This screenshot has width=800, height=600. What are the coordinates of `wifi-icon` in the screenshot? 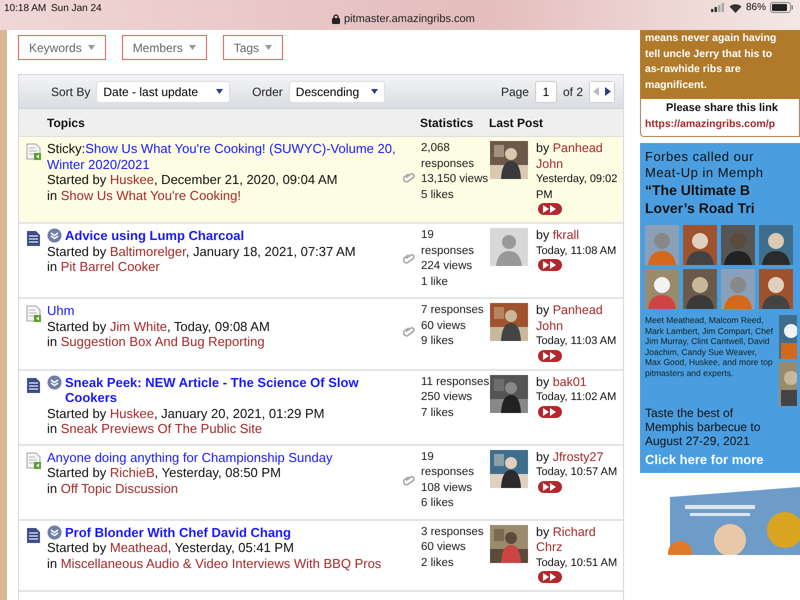 It's located at (735, 7).